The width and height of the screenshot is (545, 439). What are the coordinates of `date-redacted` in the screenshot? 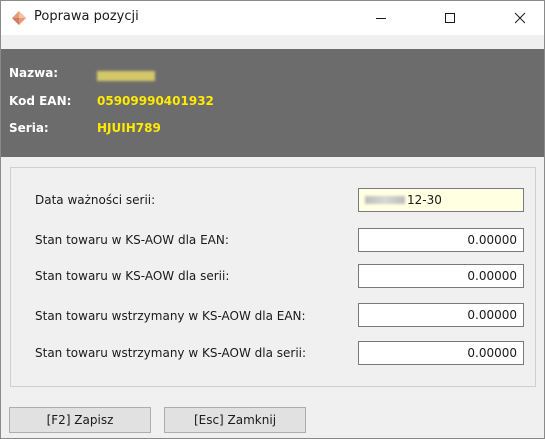 It's located at (385, 200).